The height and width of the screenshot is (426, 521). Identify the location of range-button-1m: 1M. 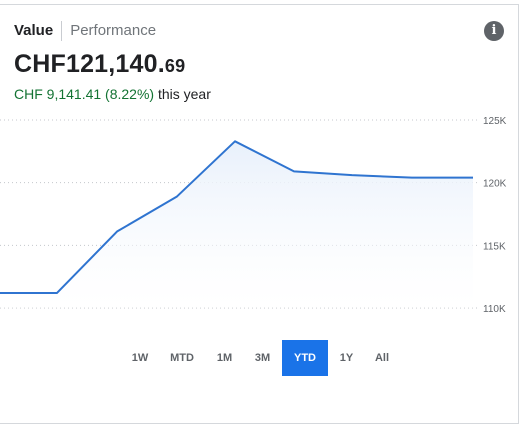
(224, 358).